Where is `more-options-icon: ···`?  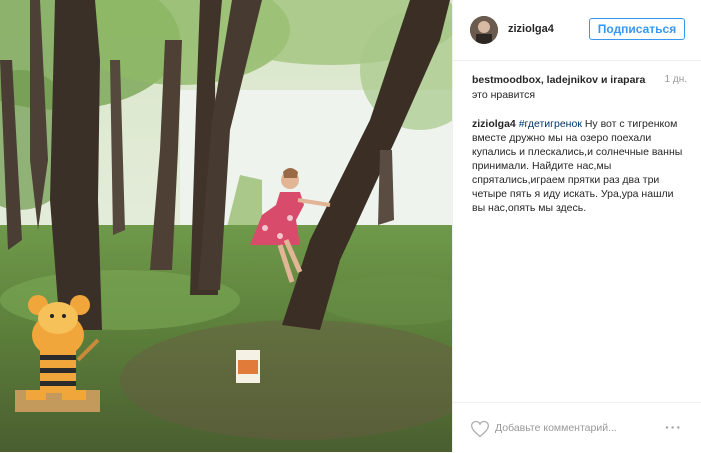
more-options-icon: ··· is located at coordinates (673, 427).